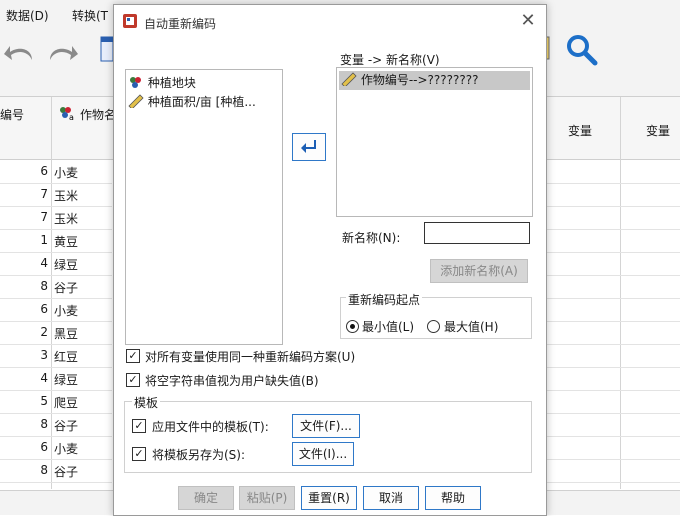 This screenshot has width=680, height=516. I want to click on table-row: 1 黄豆, so click(56, 241).